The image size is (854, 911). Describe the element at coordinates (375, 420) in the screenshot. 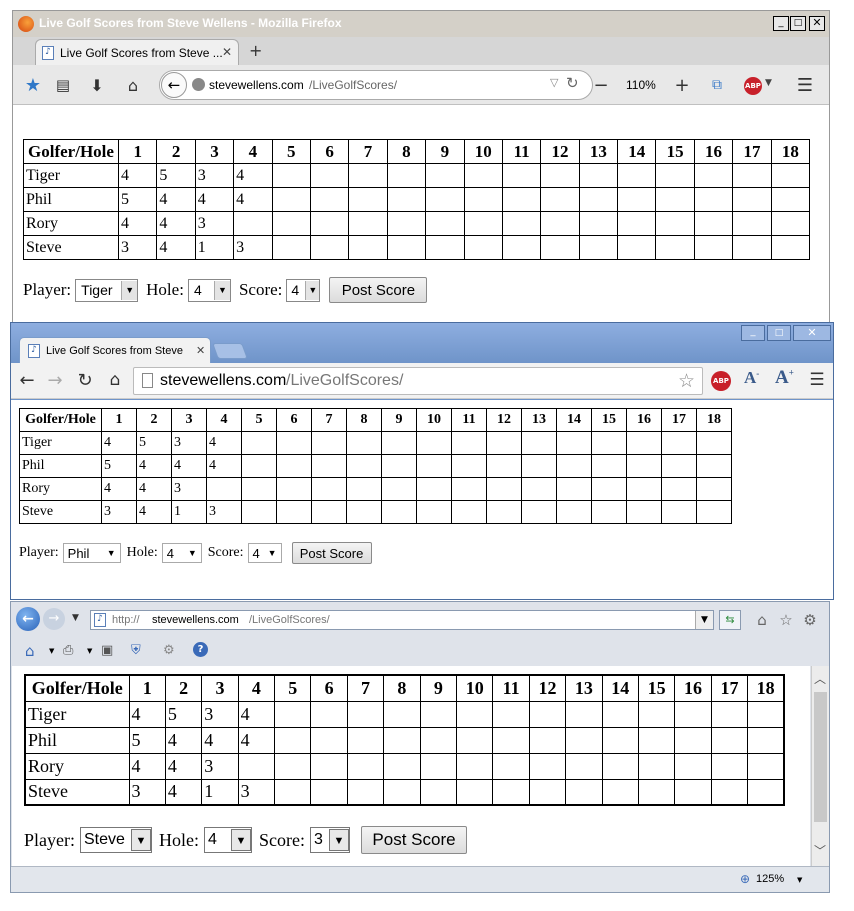

I see `header-row: Golfer/Hole 1 2 3 4 5 6 7 8 9 10 11 12 13 14 15 16 17 18` at that location.